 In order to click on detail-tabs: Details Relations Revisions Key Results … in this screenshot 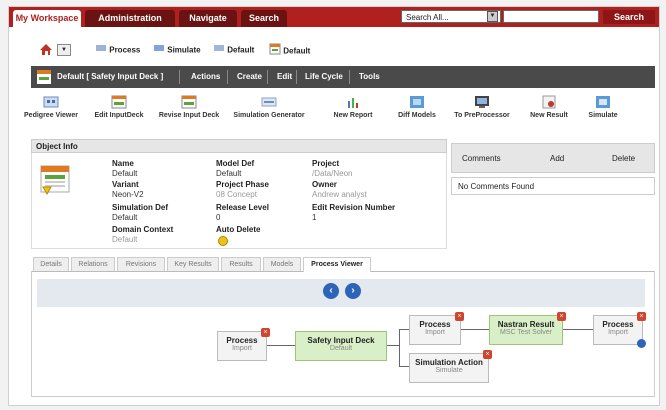, I will do `click(343, 263)`.